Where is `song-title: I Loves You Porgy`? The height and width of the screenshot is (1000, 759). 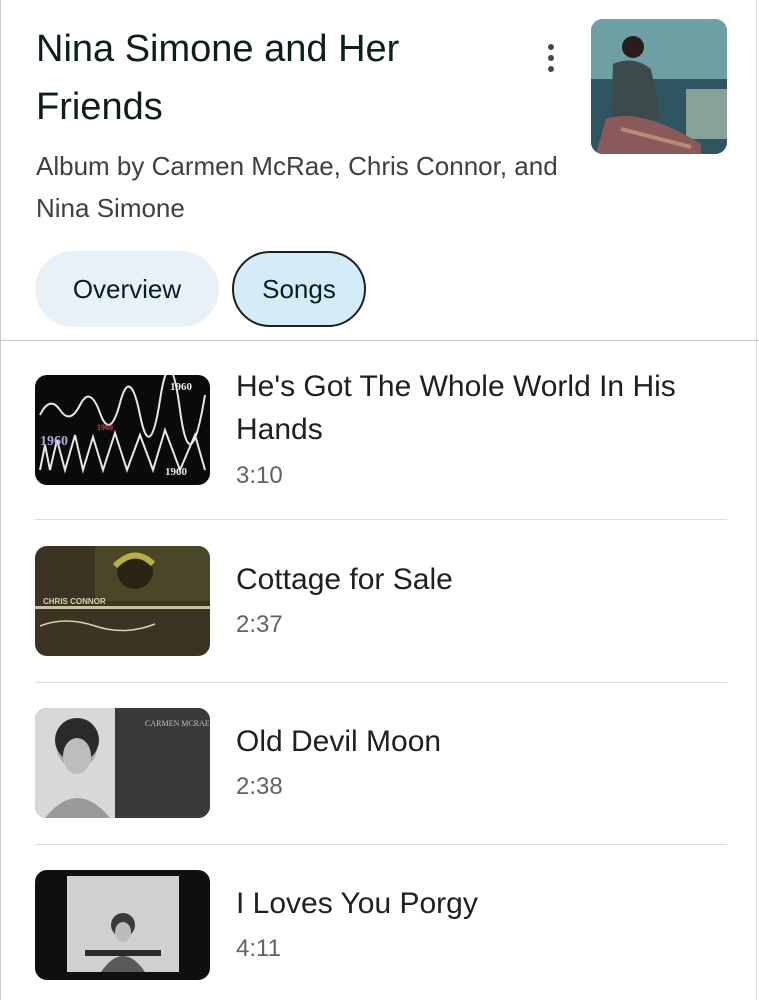
song-title: I Loves You Porgy is located at coordinates (357, 903).